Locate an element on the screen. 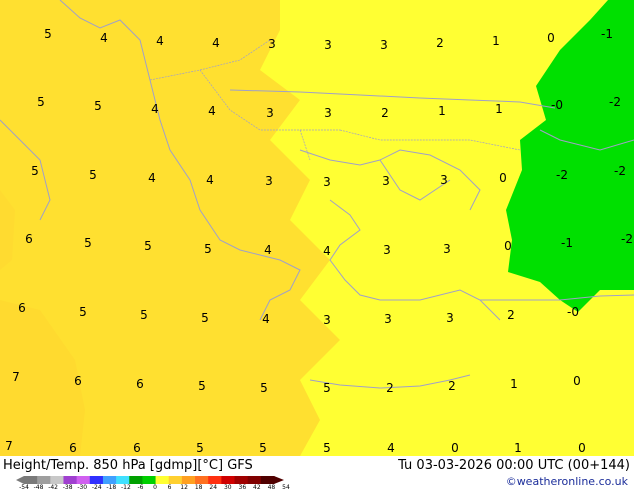 The width and height of the screenshot is (634, 490). map-datetime: Tu 03-03-2026 00:00 UTC (00+144) is located at coordinates (514, 465).